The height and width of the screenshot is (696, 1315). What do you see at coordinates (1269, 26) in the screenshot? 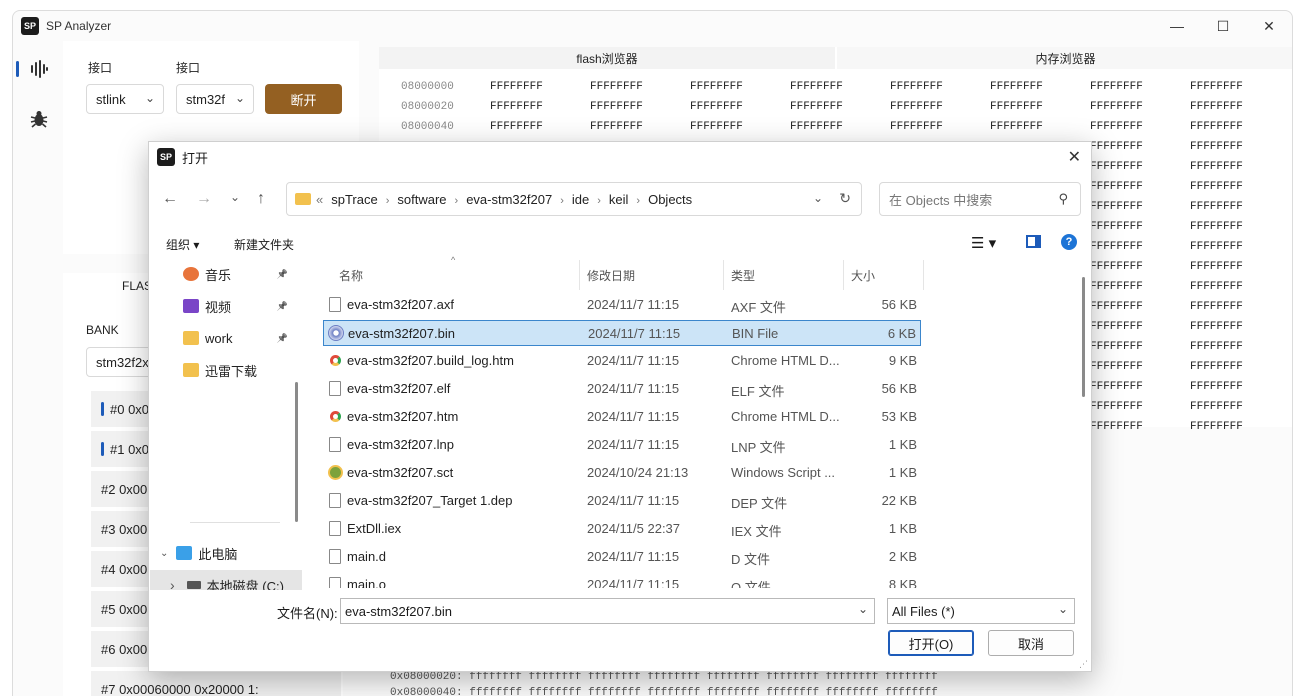
I see `close-window-button: ✕` at bounding box center [1269, 26].